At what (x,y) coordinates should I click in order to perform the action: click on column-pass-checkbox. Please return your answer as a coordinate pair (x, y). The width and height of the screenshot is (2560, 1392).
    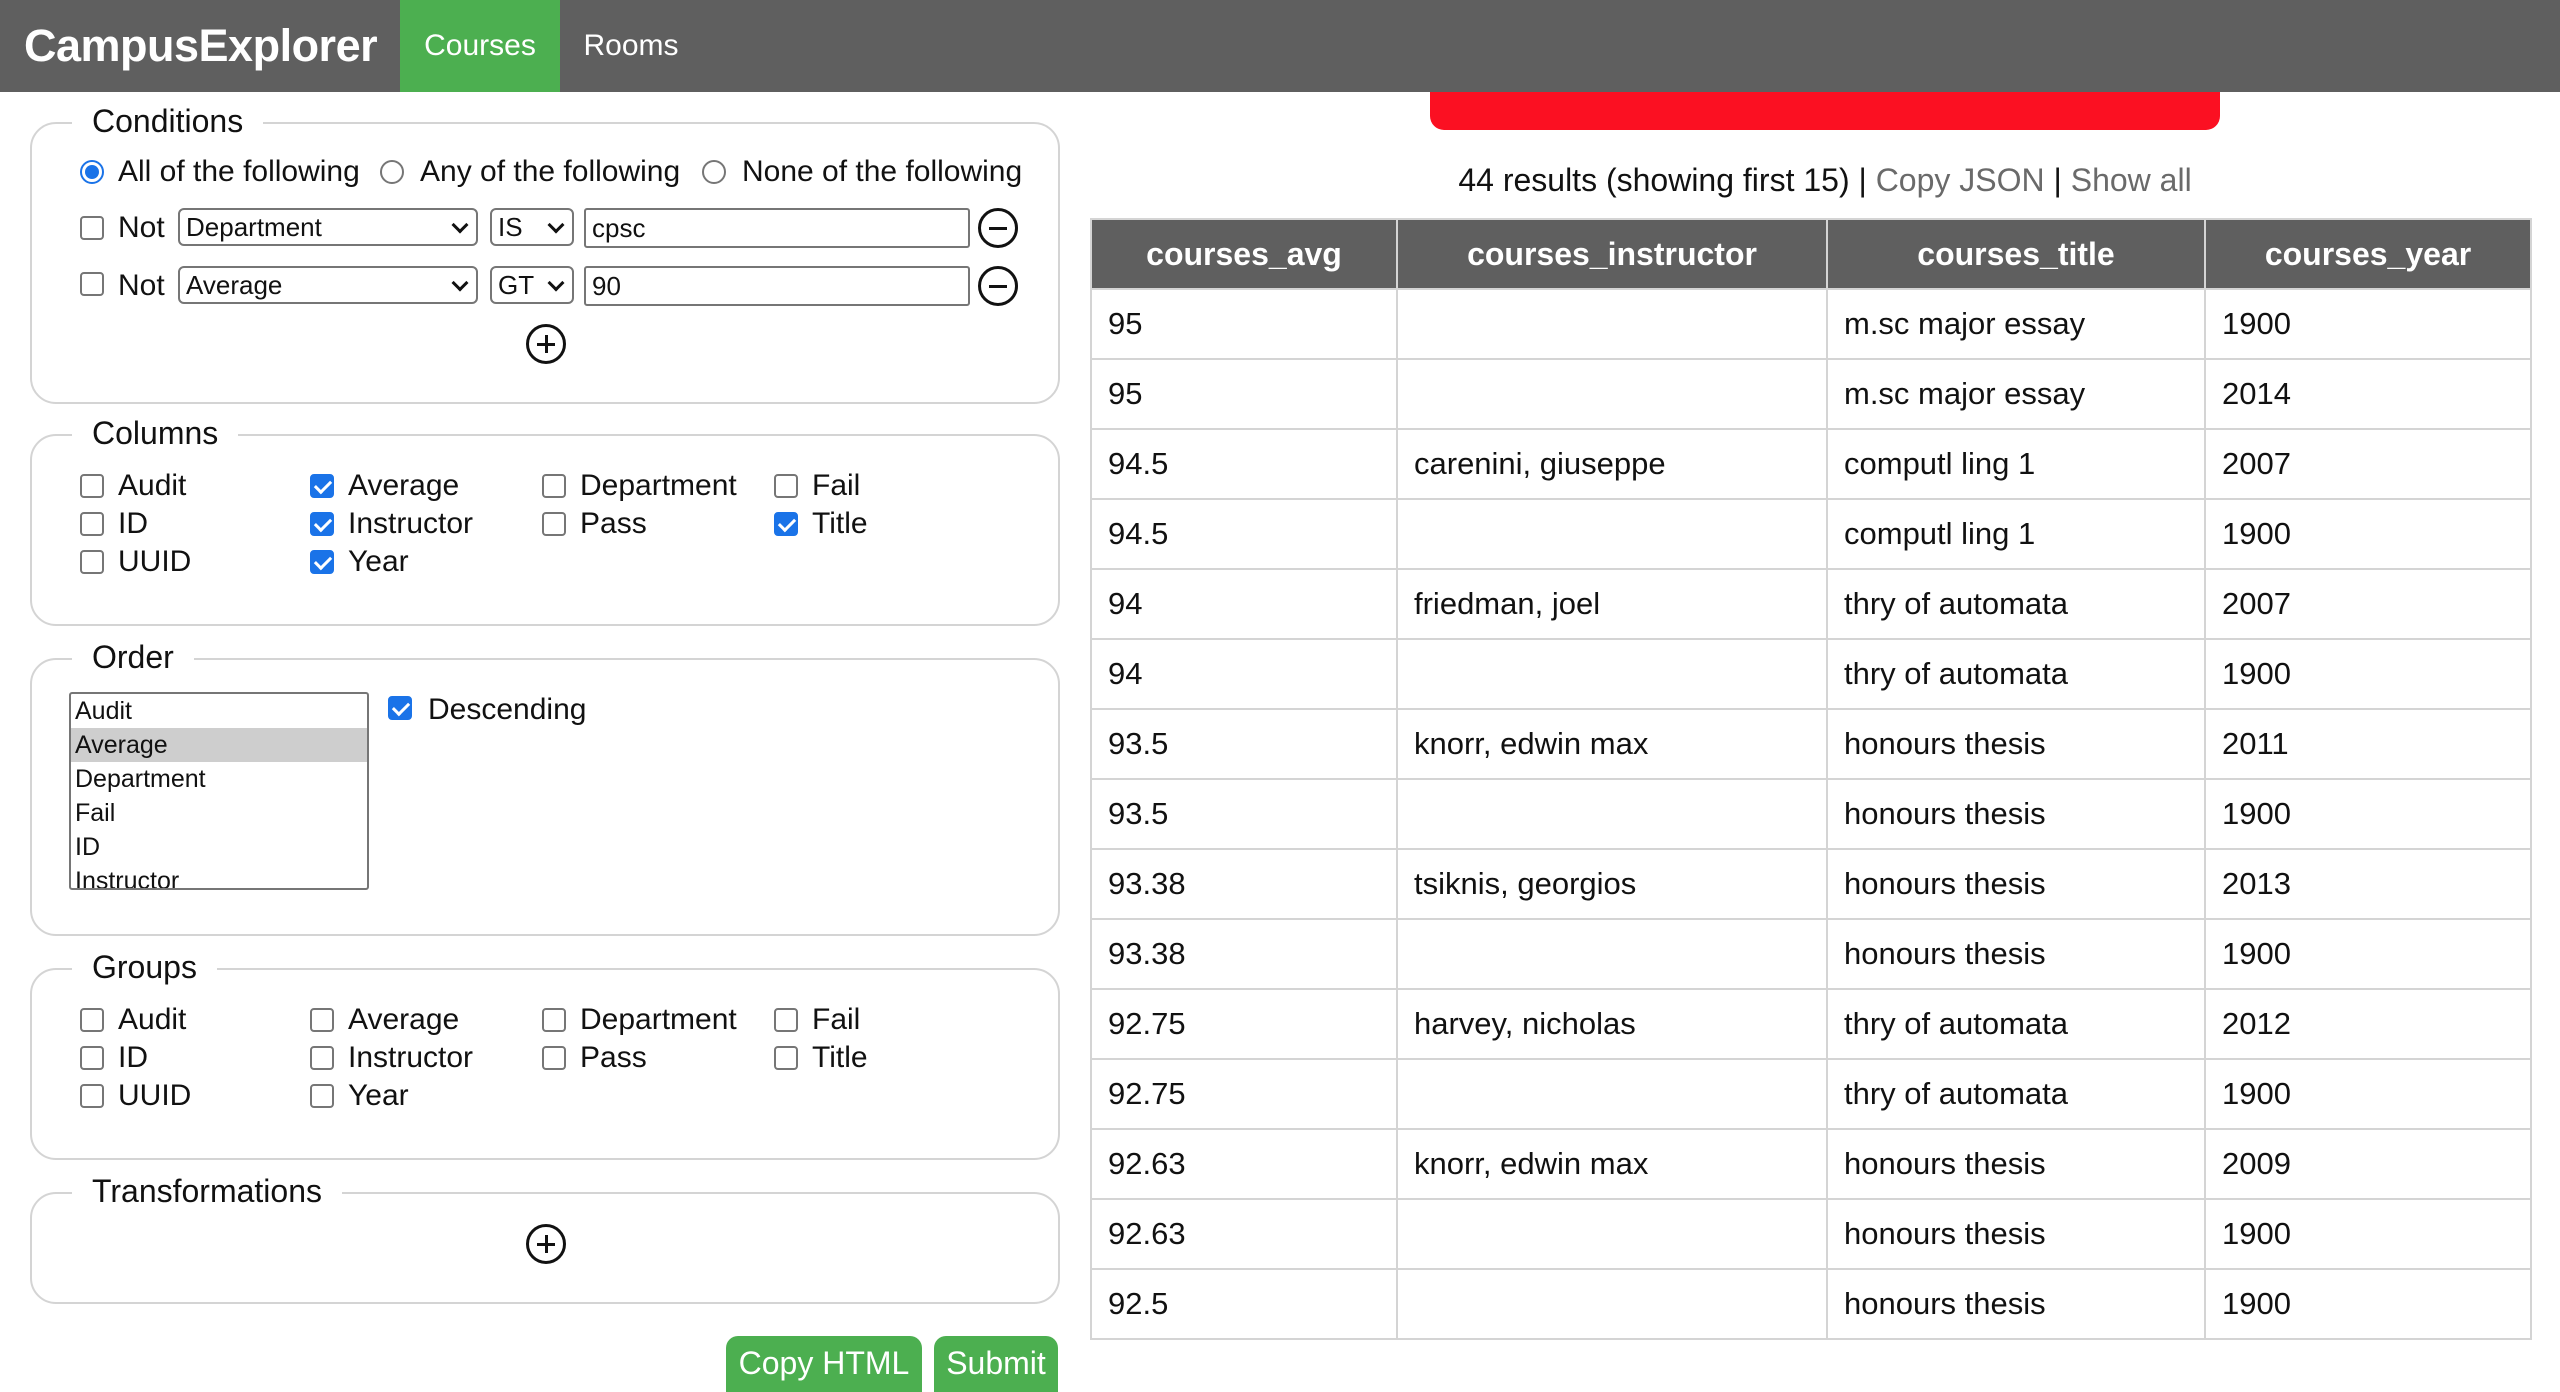
    Looking at the image, I should click on (554, 524).